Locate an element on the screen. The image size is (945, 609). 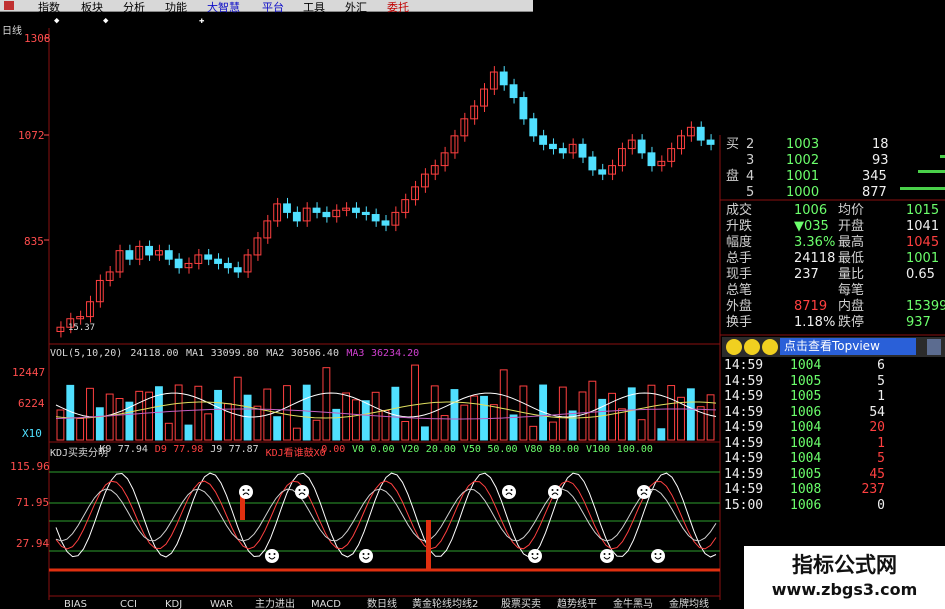
quote-label: 最高 is located at coordinates (851, 242).